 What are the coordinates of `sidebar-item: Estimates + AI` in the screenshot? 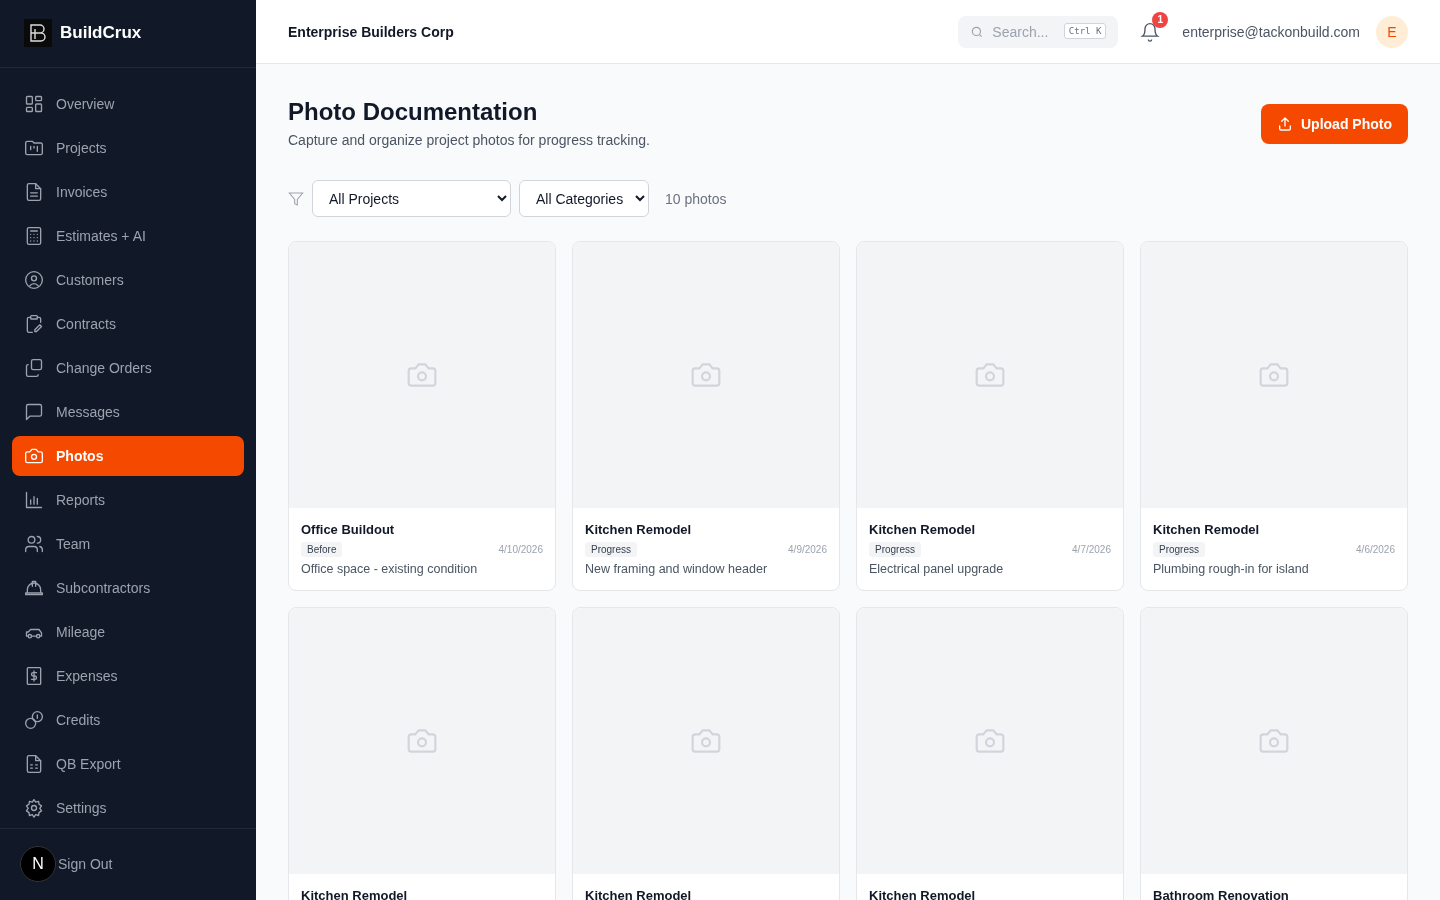 It's located at (128, 235).